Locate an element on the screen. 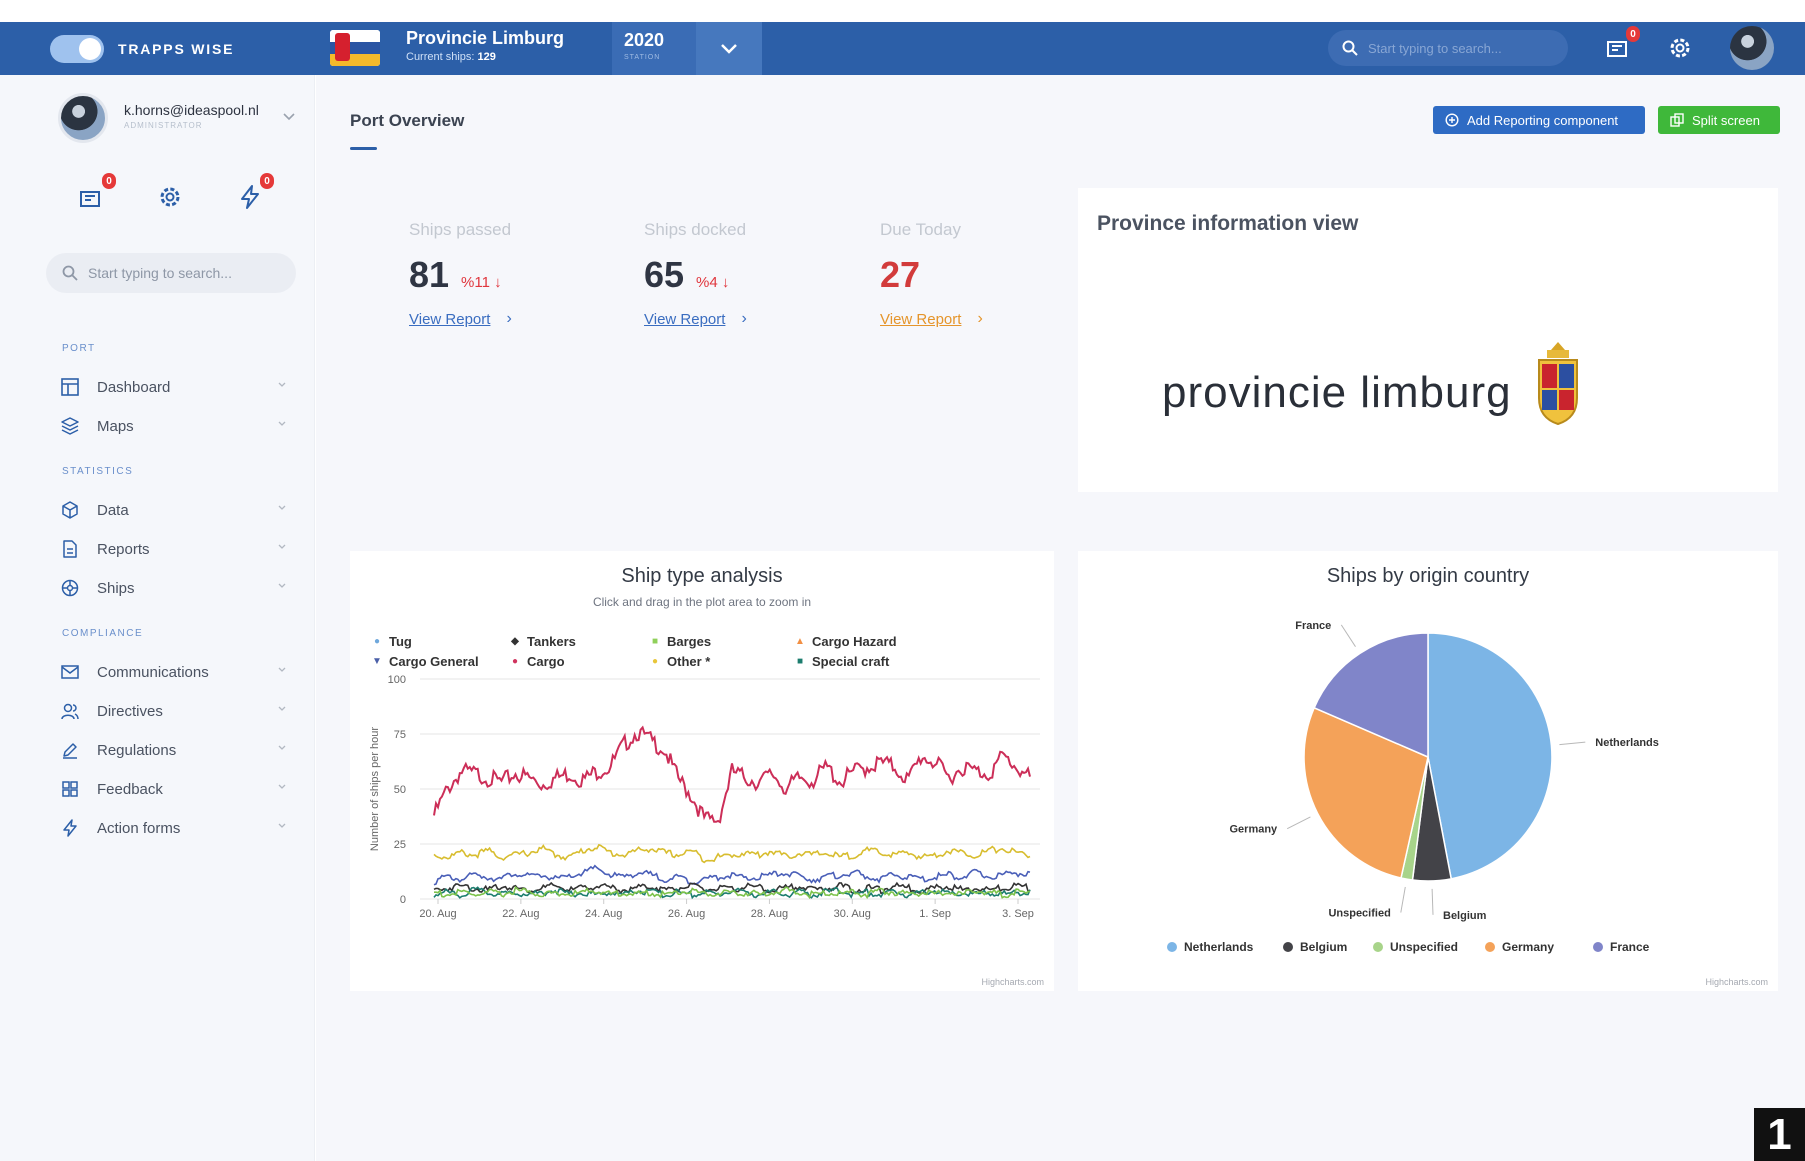  sidebar-item-dashboard: Dashboard is located at coordinates (173, 387).